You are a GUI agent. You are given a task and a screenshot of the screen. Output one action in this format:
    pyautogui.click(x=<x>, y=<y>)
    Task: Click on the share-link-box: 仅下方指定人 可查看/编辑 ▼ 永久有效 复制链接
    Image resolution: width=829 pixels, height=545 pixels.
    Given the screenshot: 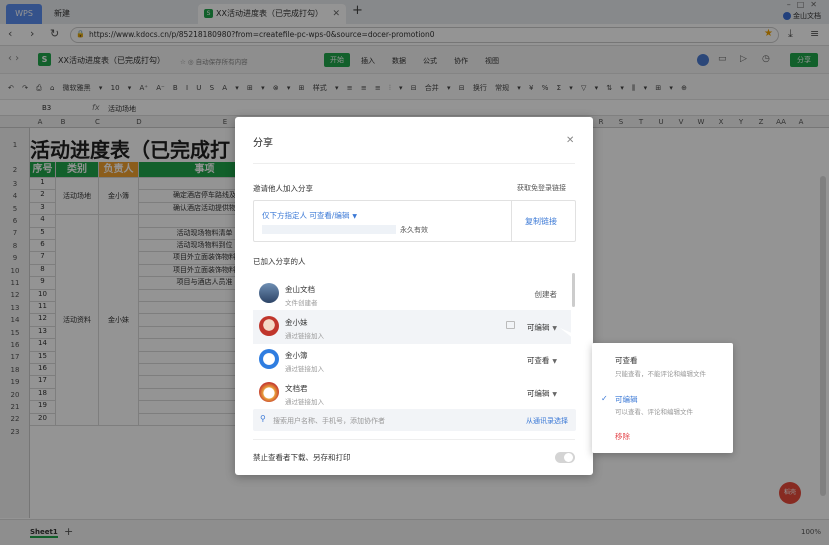 What is the action you would take?
    pyautogui.click(x=414, y=221)
    